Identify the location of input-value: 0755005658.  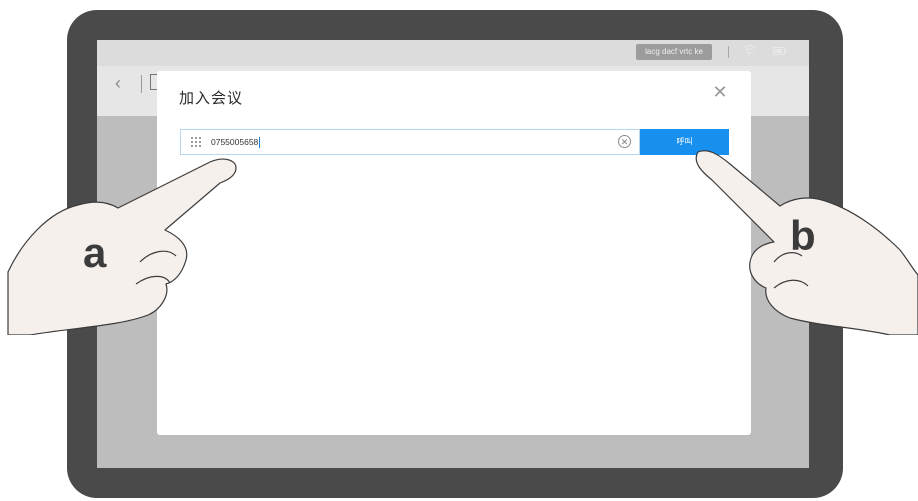
(235, 142).